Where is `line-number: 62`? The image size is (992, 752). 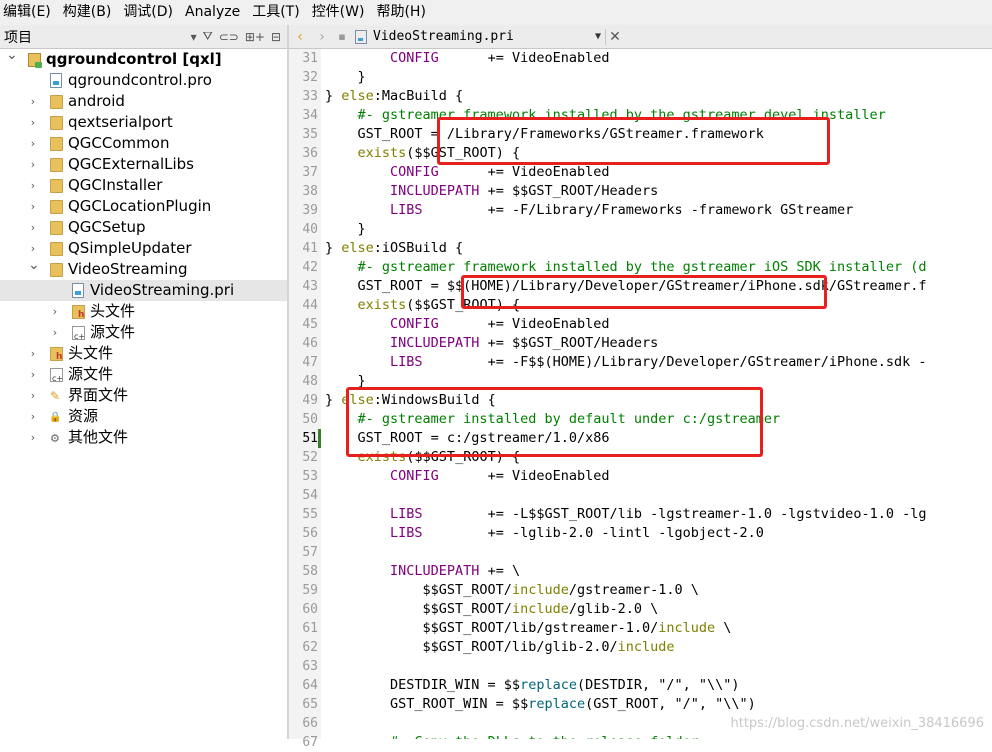
line-number: 62 is located at coordinates (310, 647).